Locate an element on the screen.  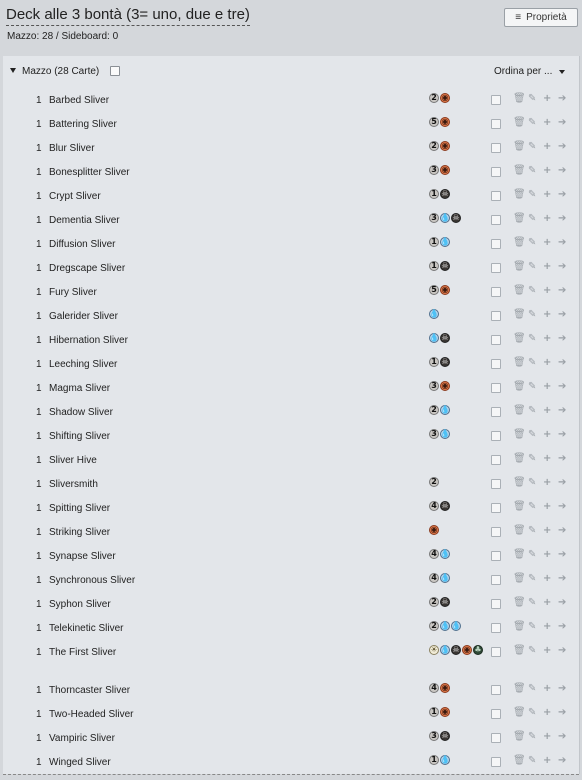
card-name: Shifting Sliver is located at coordinates (79, 436).